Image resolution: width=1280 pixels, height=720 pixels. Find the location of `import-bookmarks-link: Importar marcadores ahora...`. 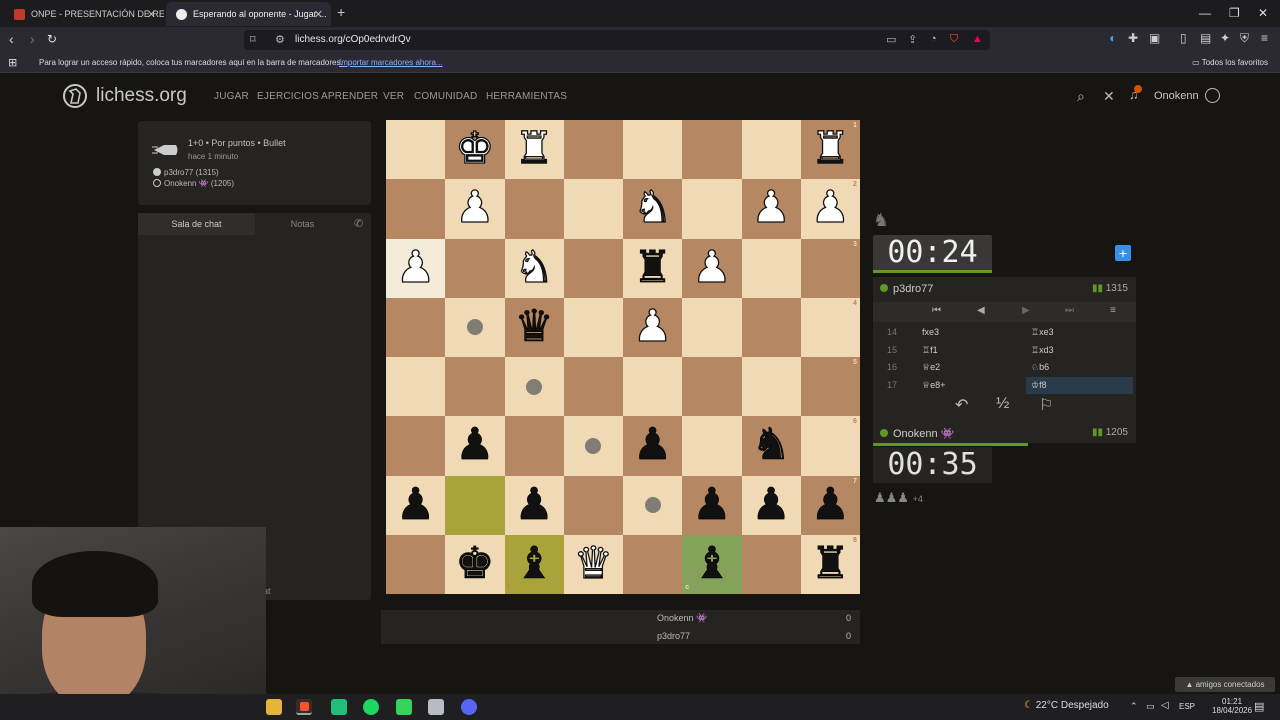

import-bookmarks-link: Importar marcadores ahora... is located at coordinates (391, 62).